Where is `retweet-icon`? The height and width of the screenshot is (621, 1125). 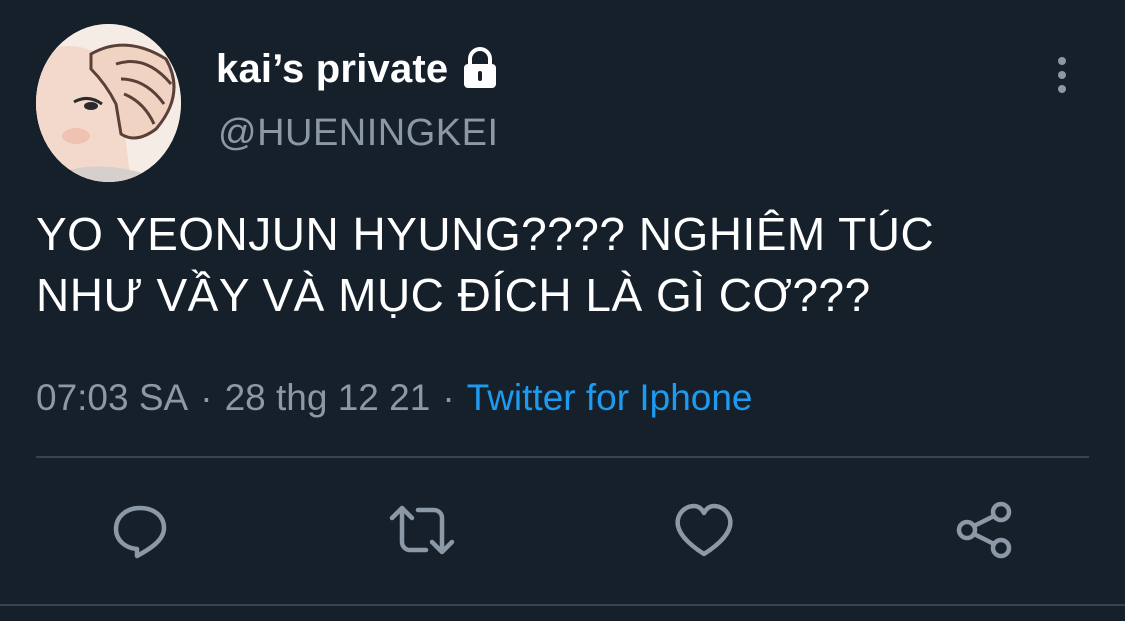 retweet-icon is located at coordinates (422, 530).